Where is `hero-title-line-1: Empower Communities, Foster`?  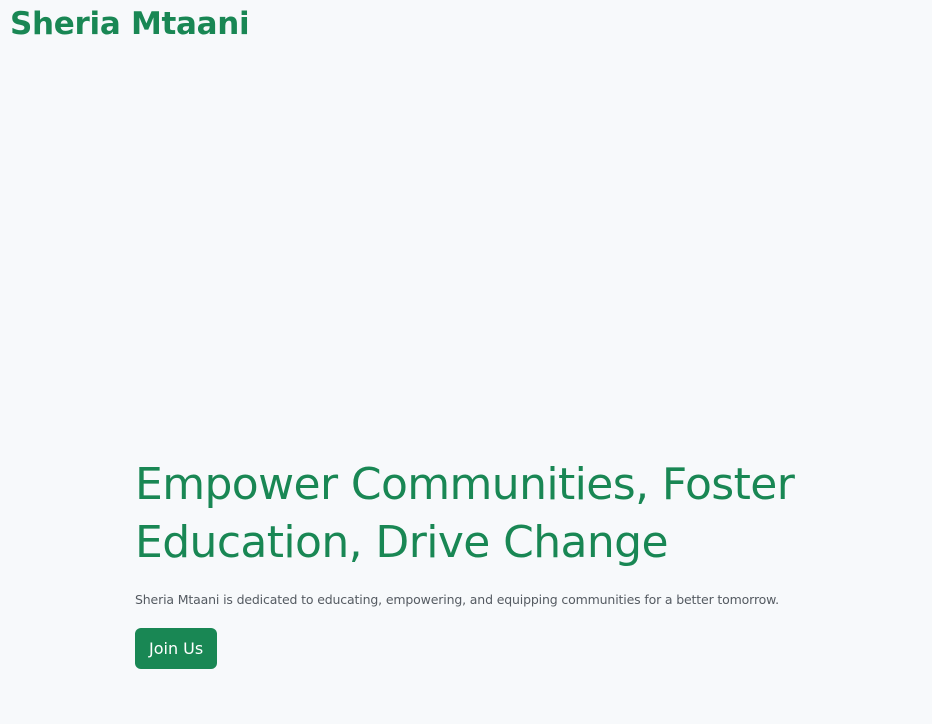 hero-title-line-1: Empower Communities, Foster is located at coordinates (465, 484).